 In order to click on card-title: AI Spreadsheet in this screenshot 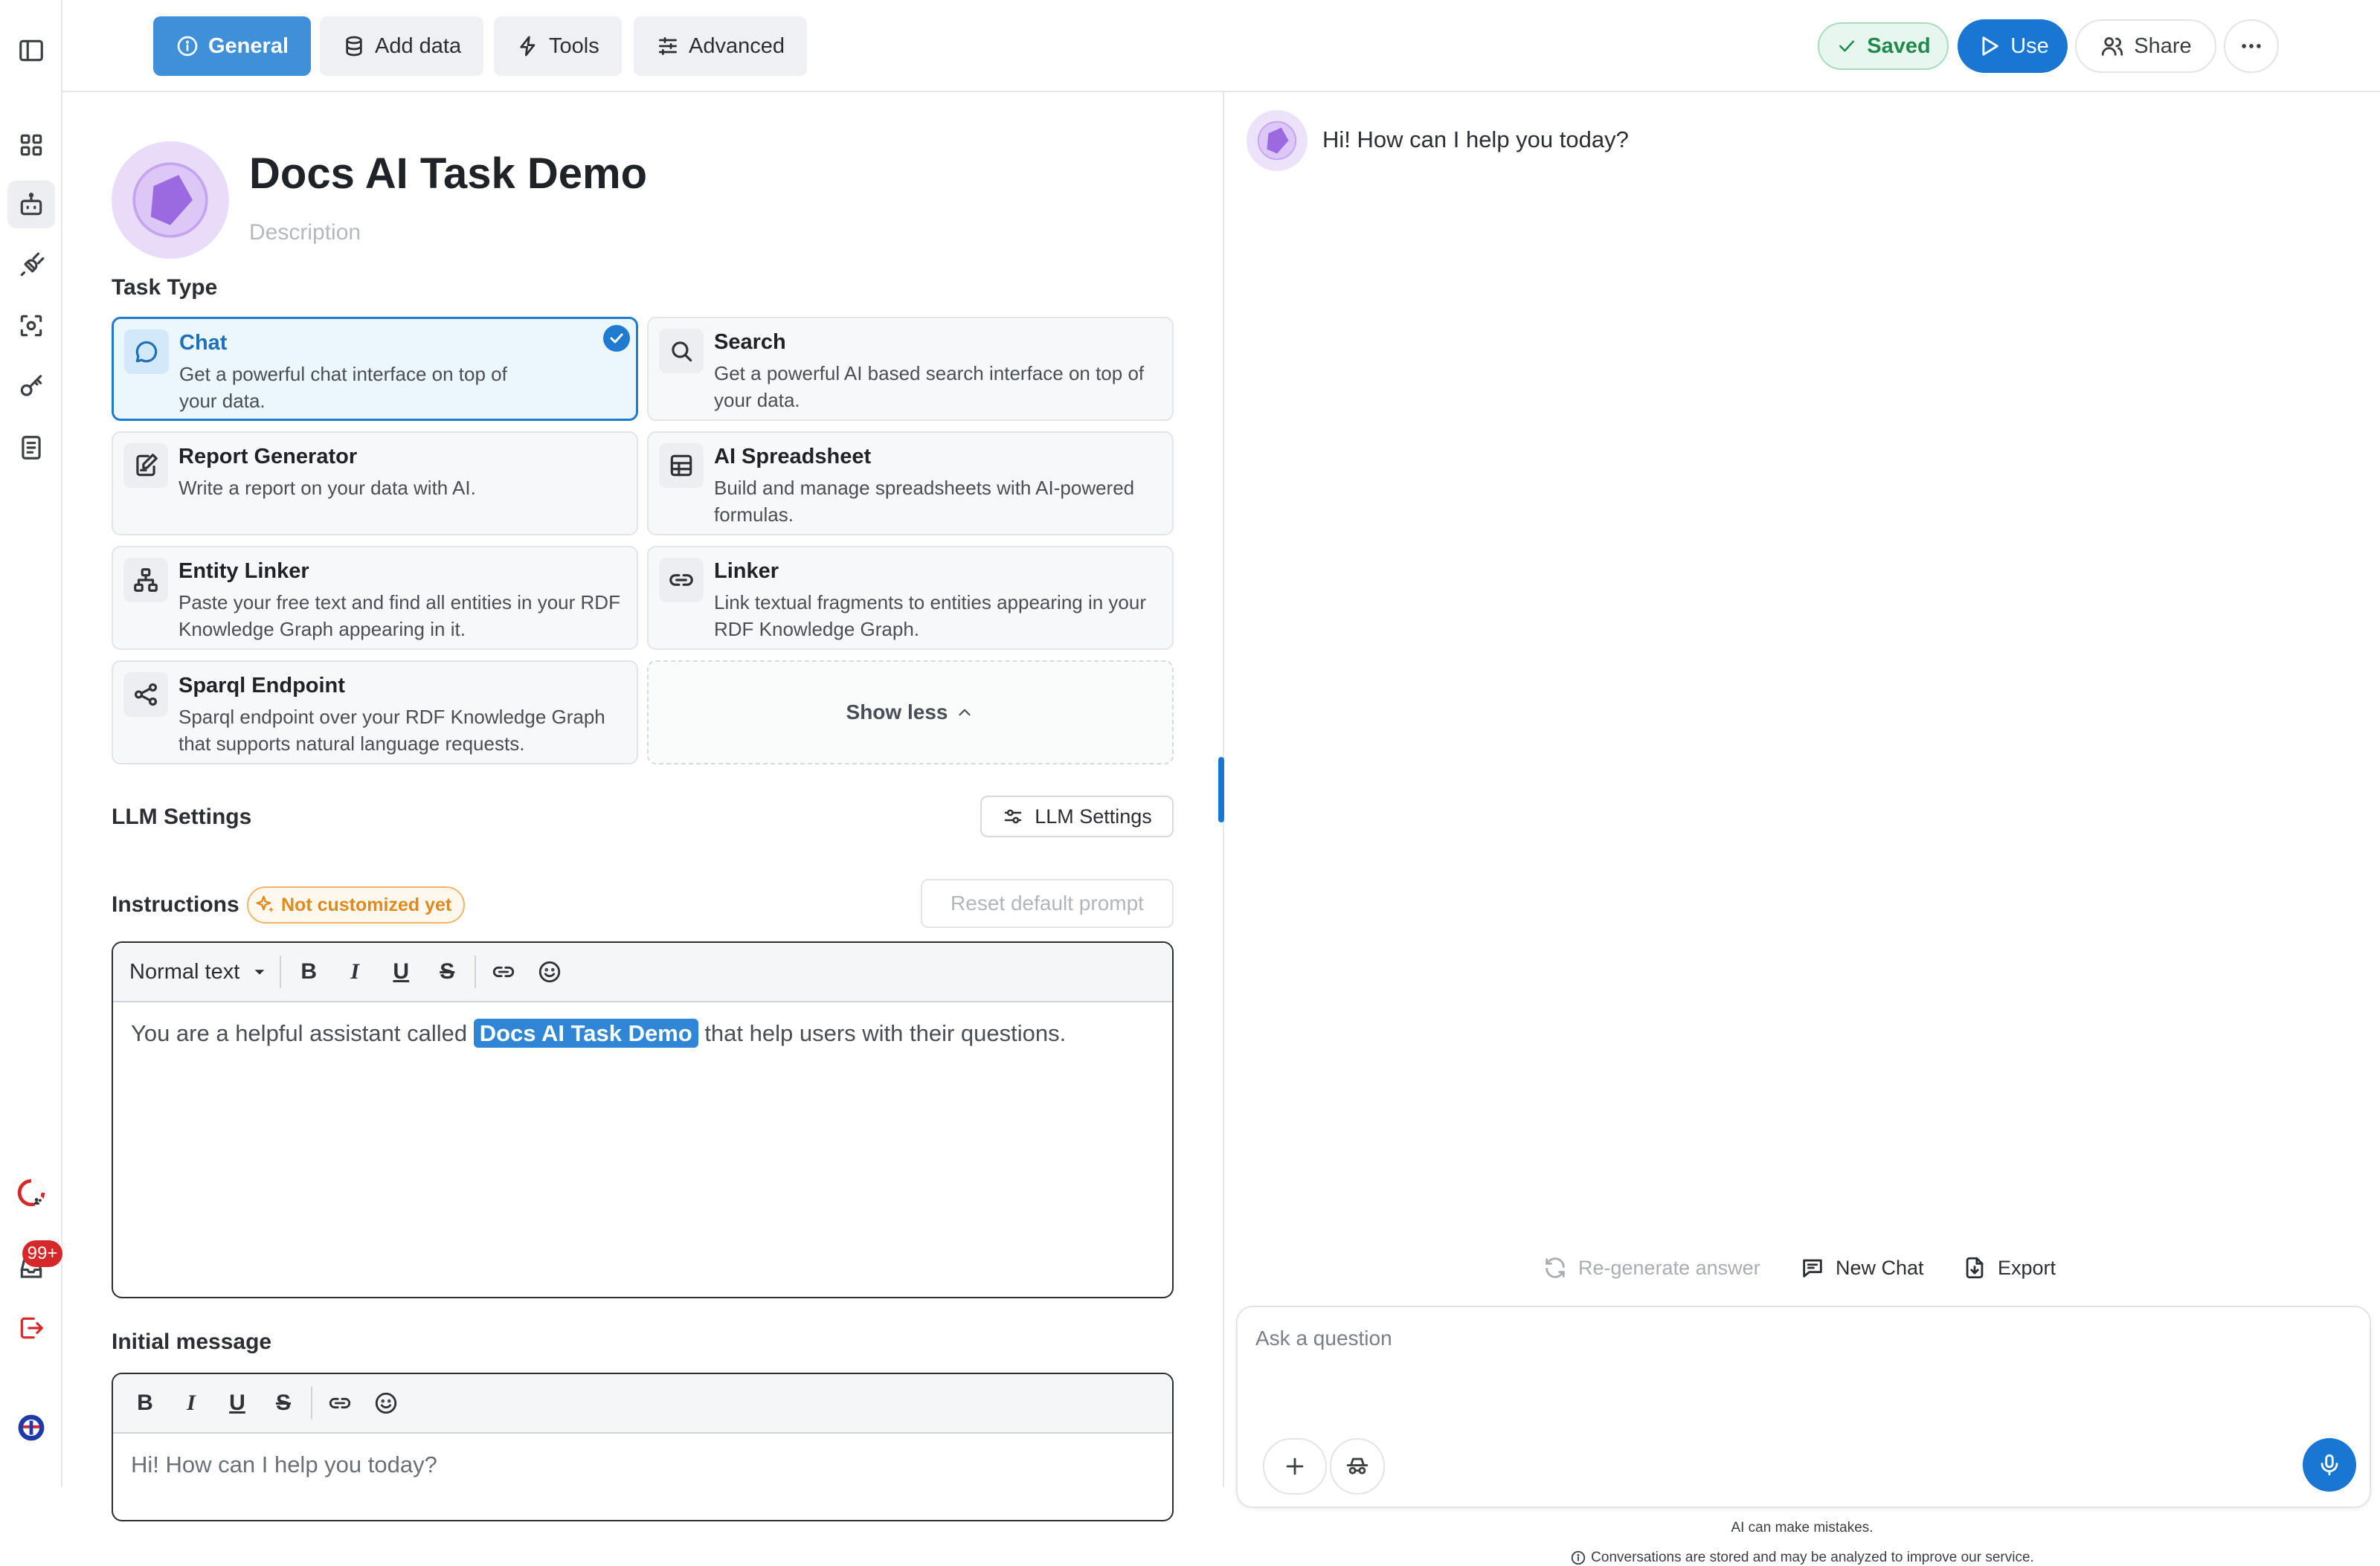, I will do `click(793, 456)`.